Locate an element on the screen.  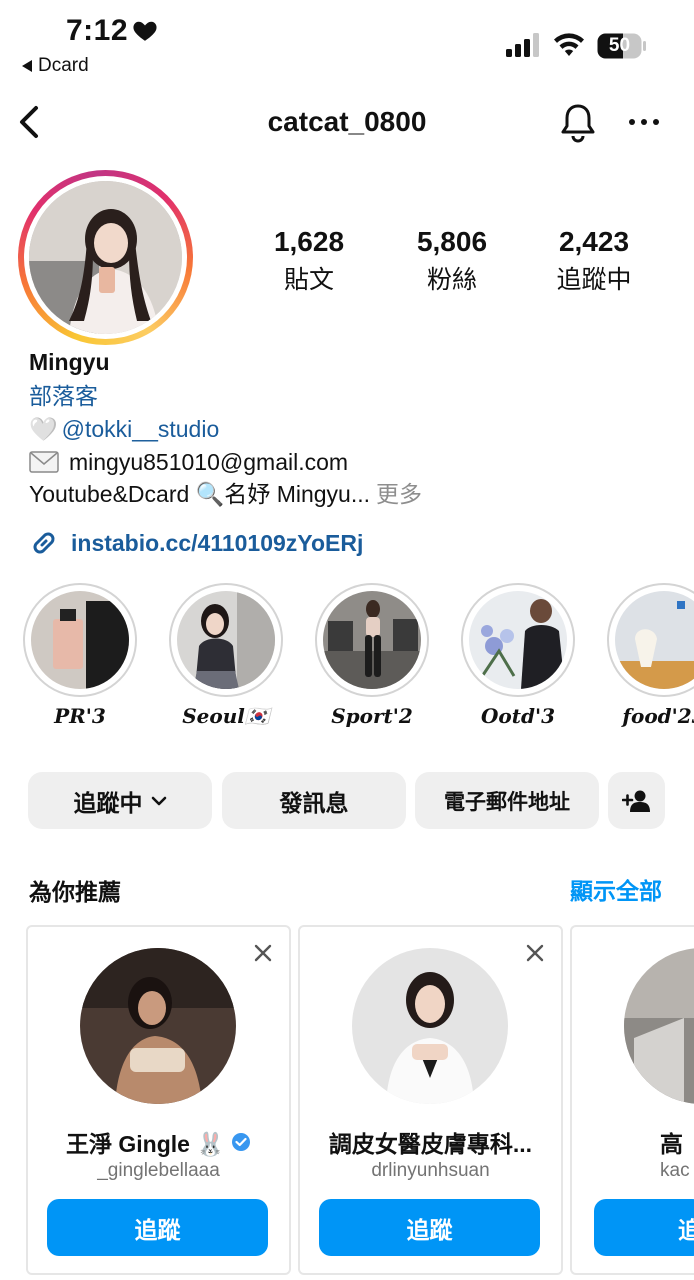
avatar-photo is located at coordinates (105, 257).